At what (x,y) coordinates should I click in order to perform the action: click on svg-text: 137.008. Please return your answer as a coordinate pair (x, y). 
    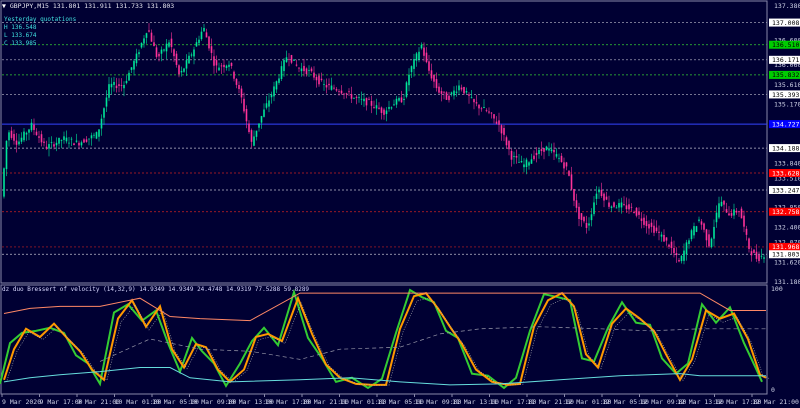
    Looking at the image, I should click on (785, 23).